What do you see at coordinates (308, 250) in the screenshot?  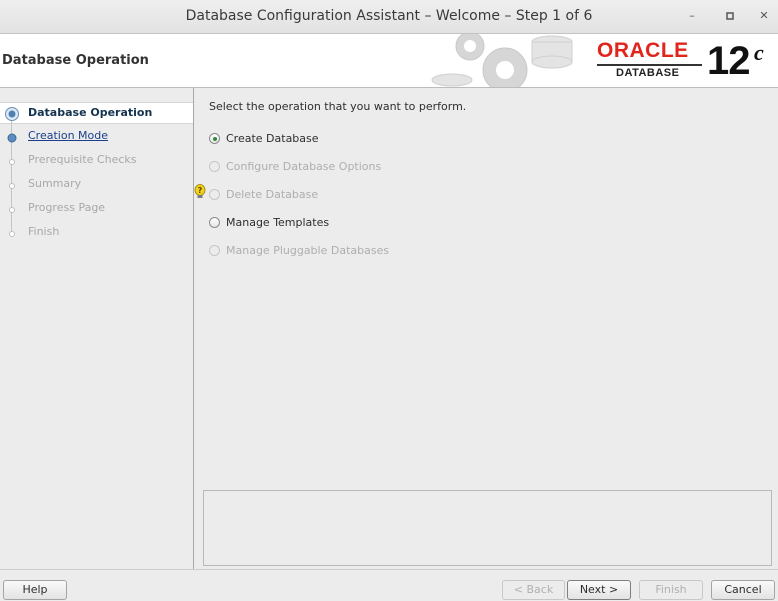 I see `option-label: Manage Pluggable Databases` at bounding box center [308, 250].